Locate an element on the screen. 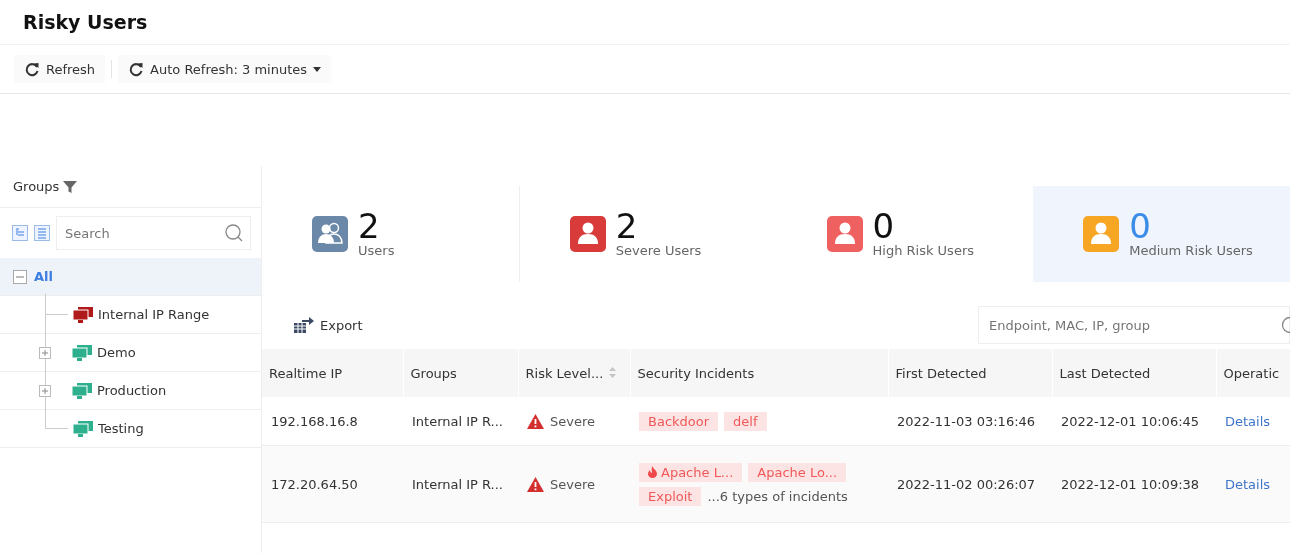 Image resolution: width=1290 pixels, height=553 pixels. sidebar-heading: Groups is located at coordinates (36, 186).